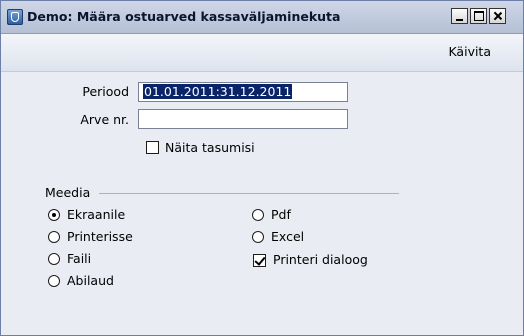 Image resolution: width=524 pixels, height=336 pixels. I want to click on media-option-pdf: Pdf, so click(281, 214).